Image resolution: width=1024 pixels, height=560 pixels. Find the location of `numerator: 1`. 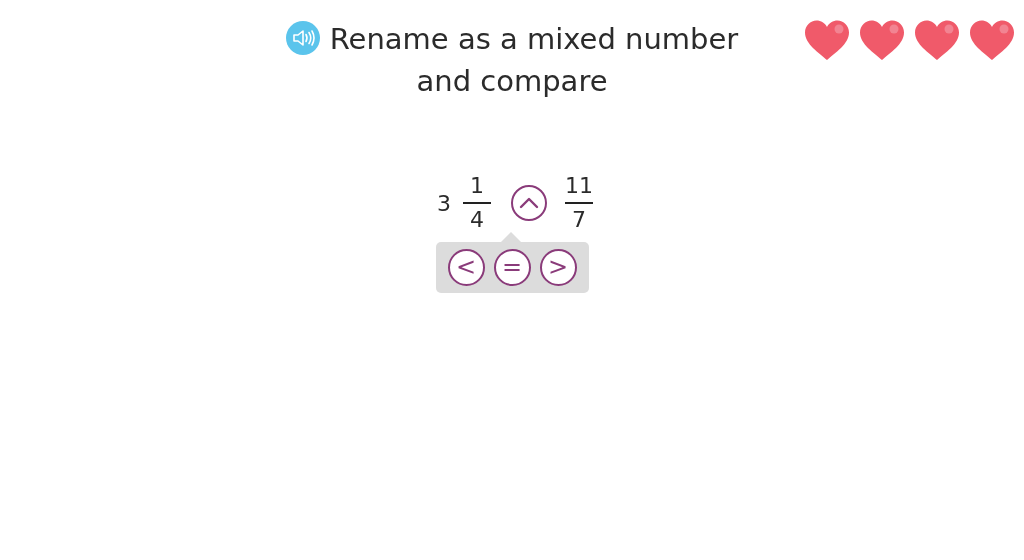

numerator: 1 is located at coordinates (477, 186).